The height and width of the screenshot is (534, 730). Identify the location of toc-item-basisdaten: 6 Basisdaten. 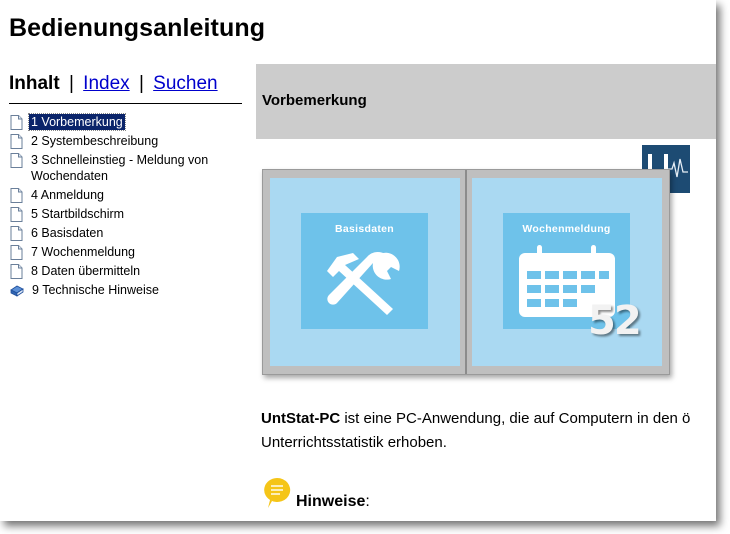
(130, 233).